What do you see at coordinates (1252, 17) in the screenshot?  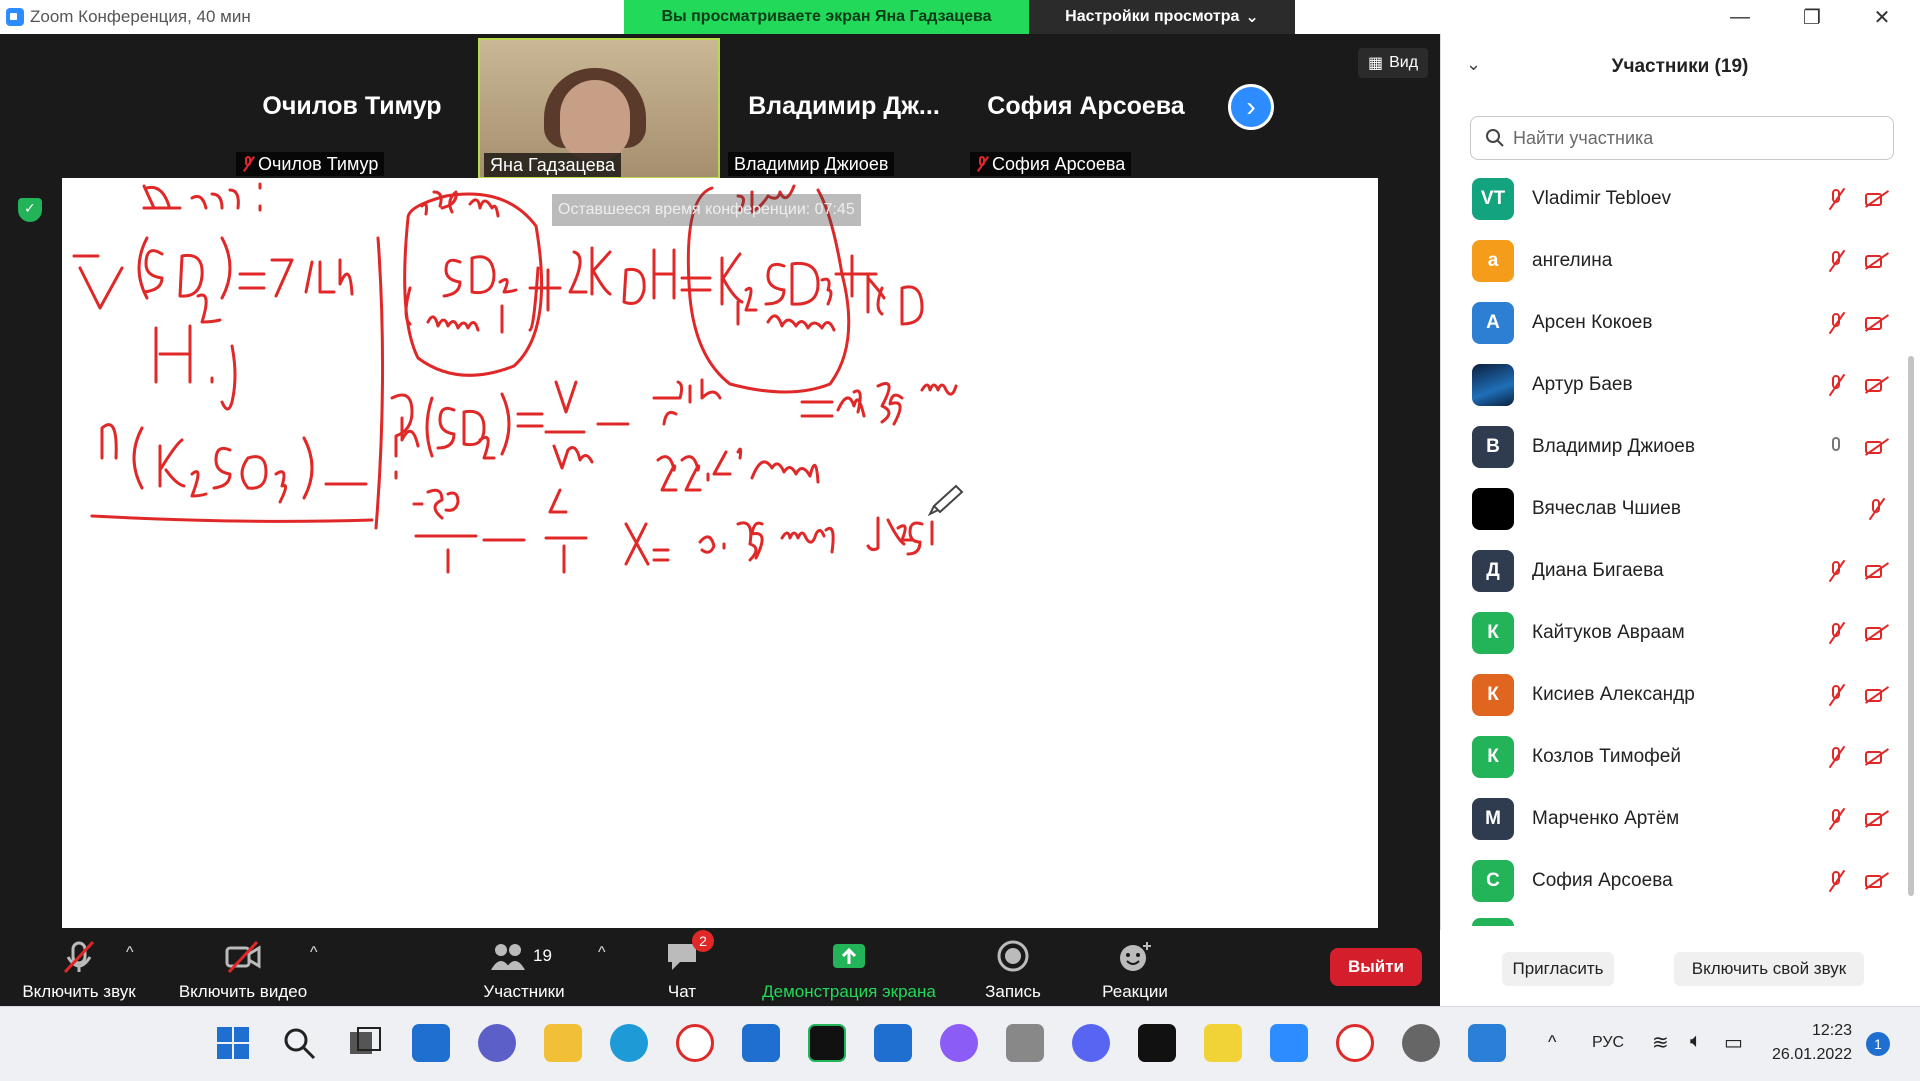 I see `chevron-down-icon: ⌄` at bounding box center [1252, 17].